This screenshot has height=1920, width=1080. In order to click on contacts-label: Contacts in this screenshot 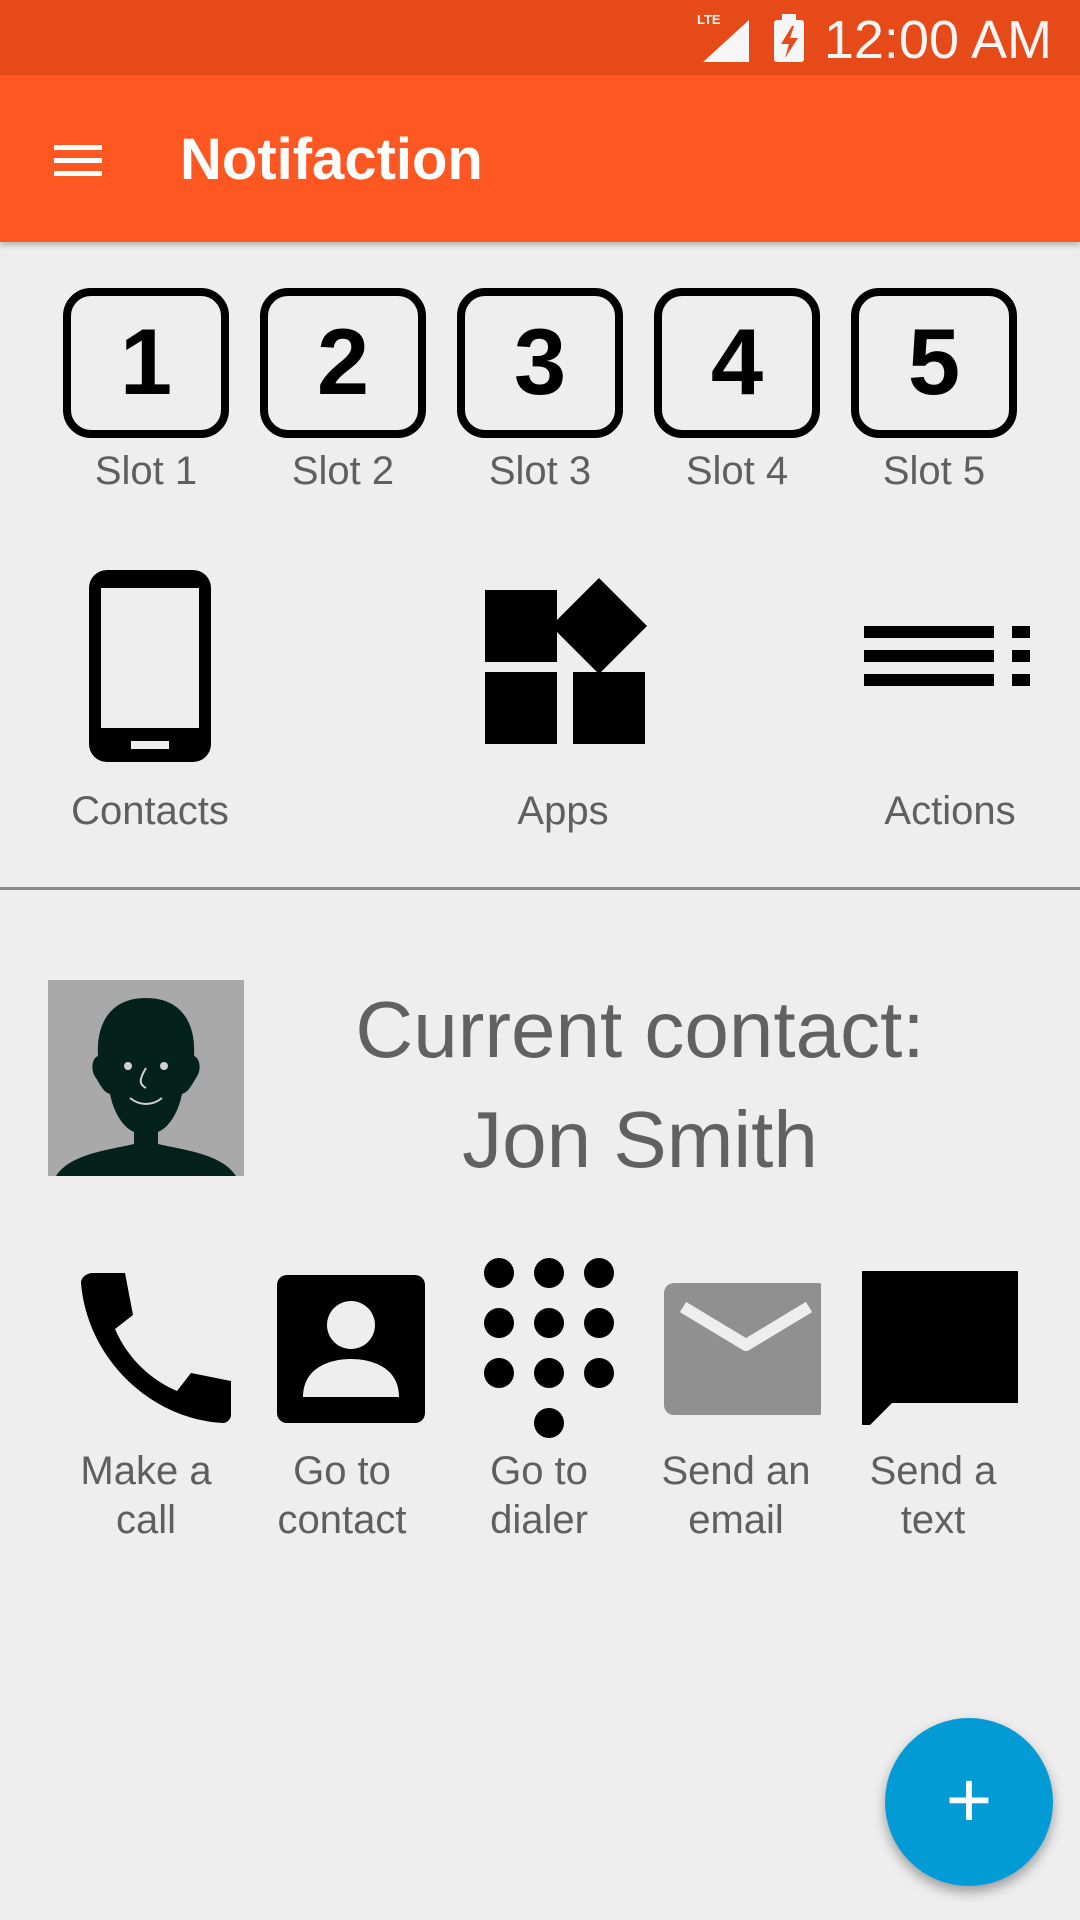, I will do `click(150, 811)`.